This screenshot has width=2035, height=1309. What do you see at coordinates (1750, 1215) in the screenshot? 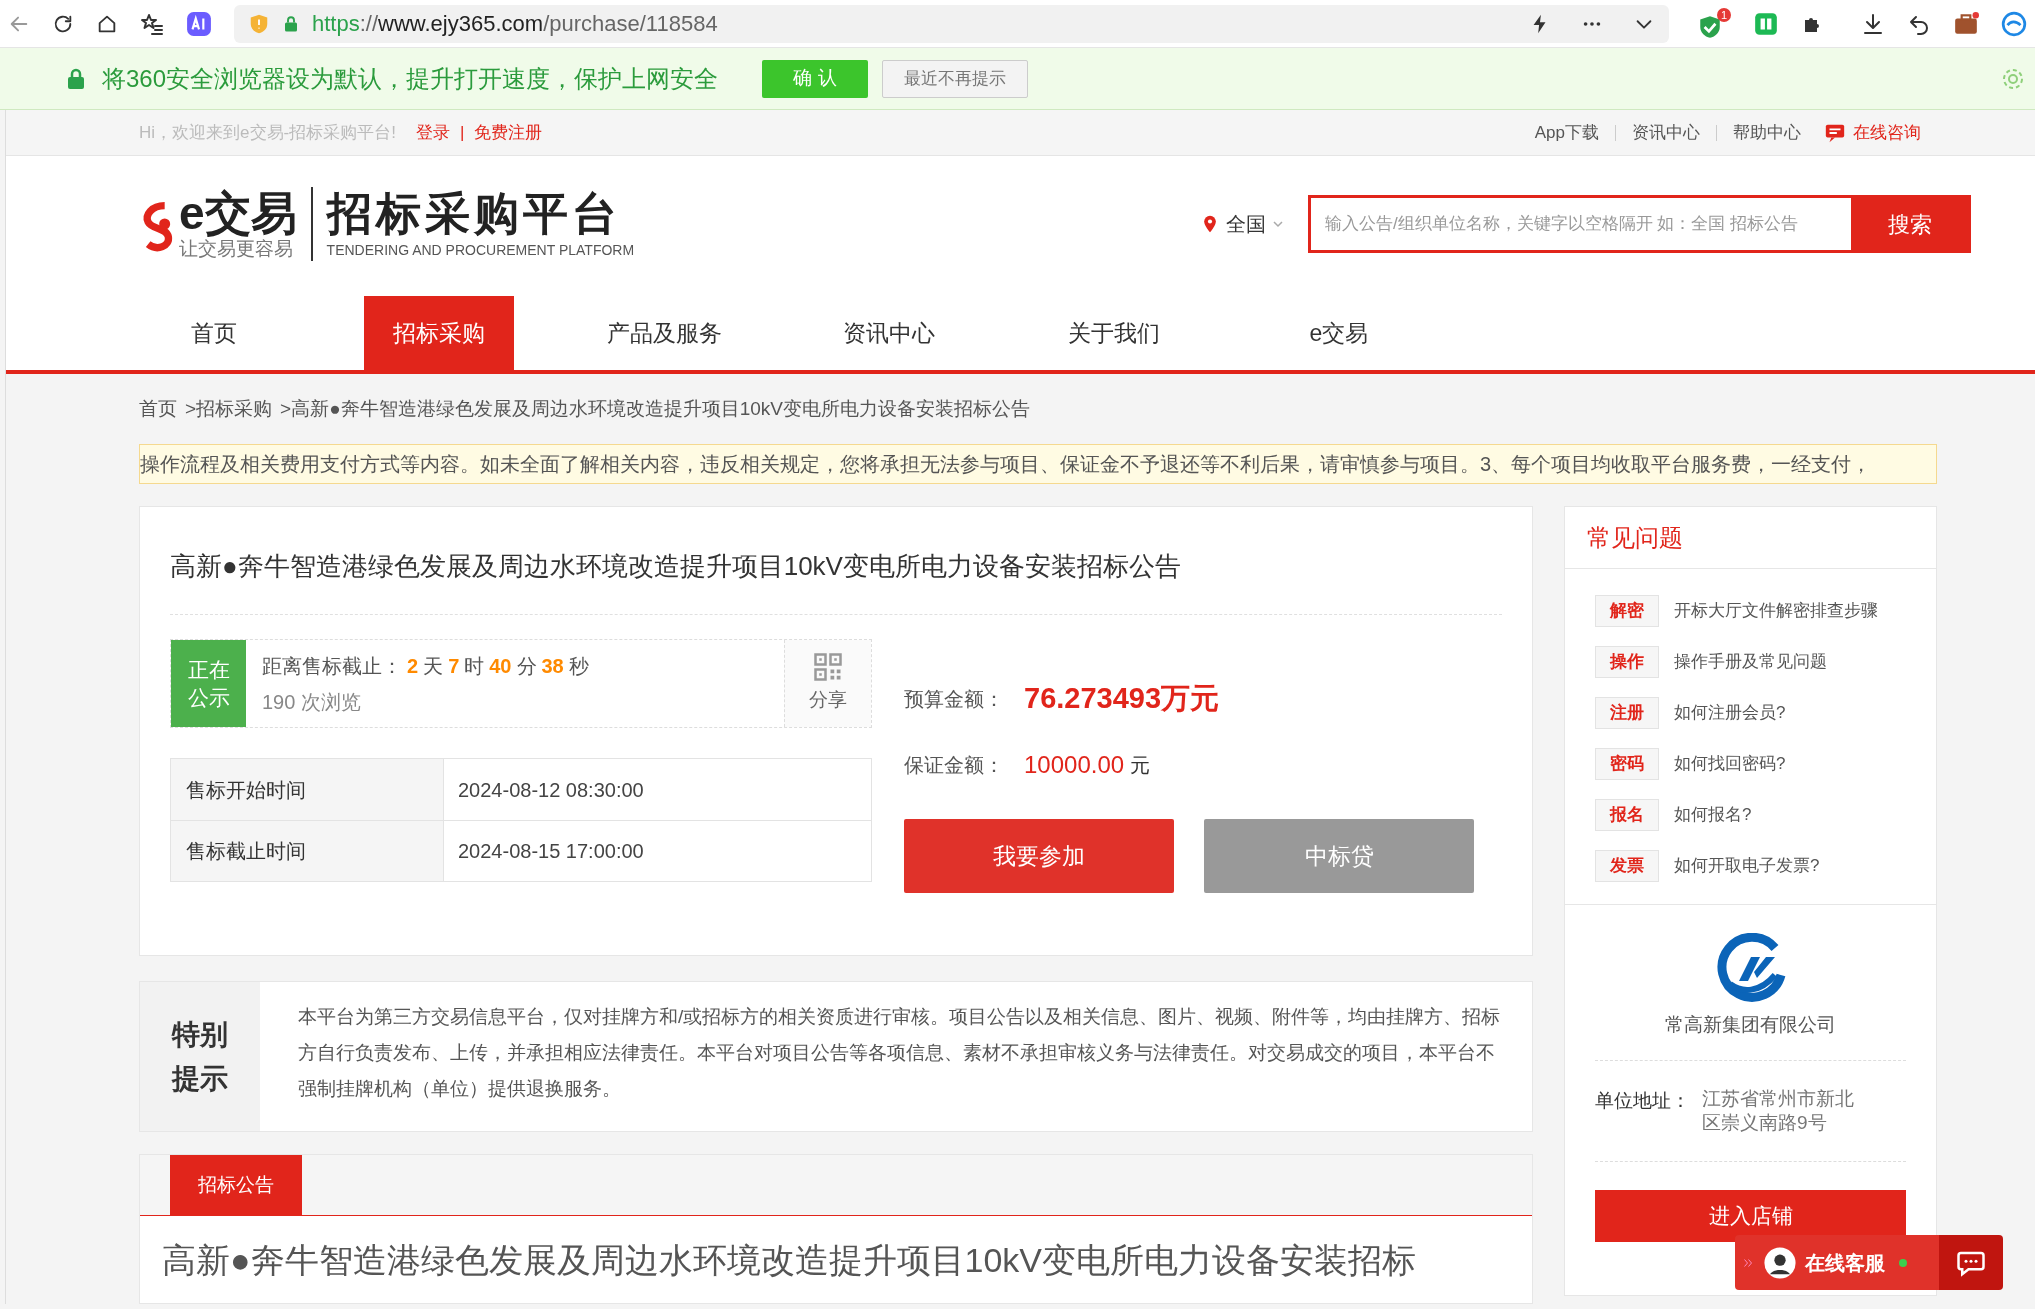
I see `enter-store-button: 进入店铺` at bounding box center [1750, 1215].